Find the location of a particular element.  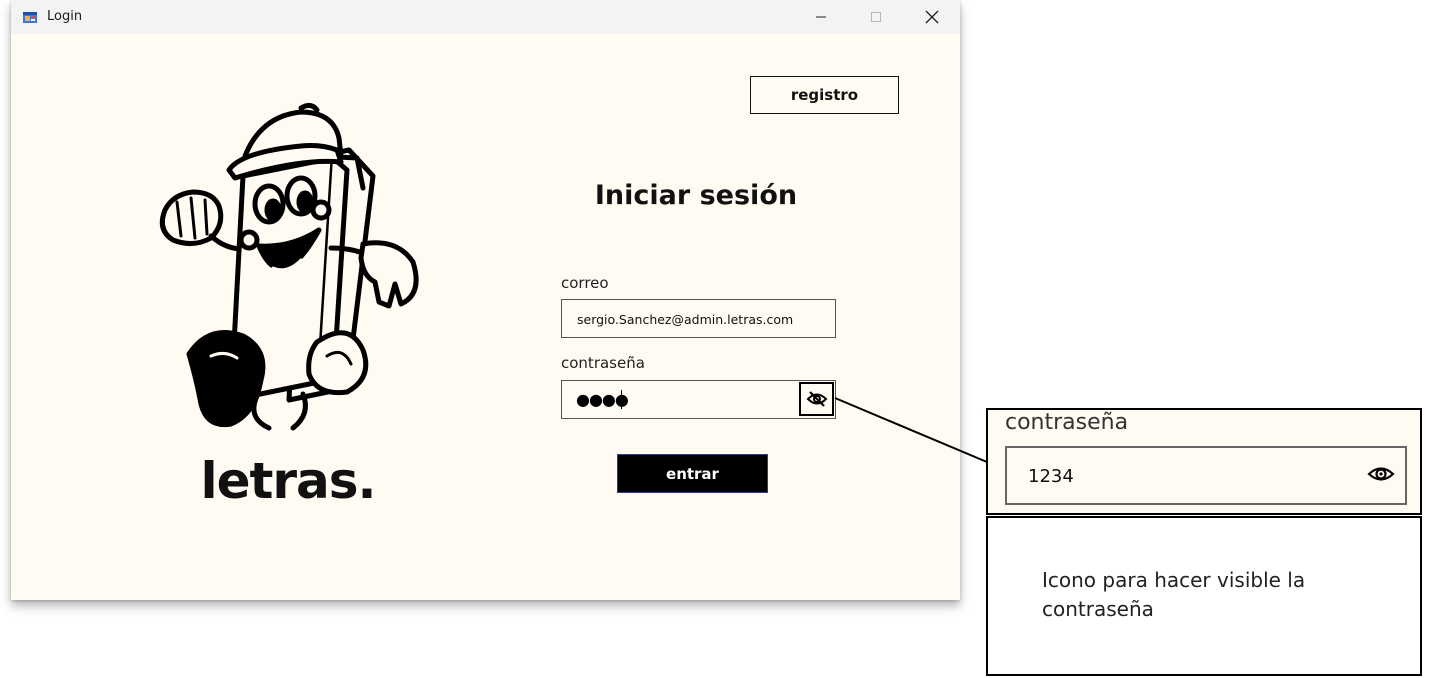

annotation-note: Icono para hacer visible la contraseña is located at coordinates (1204, 596).